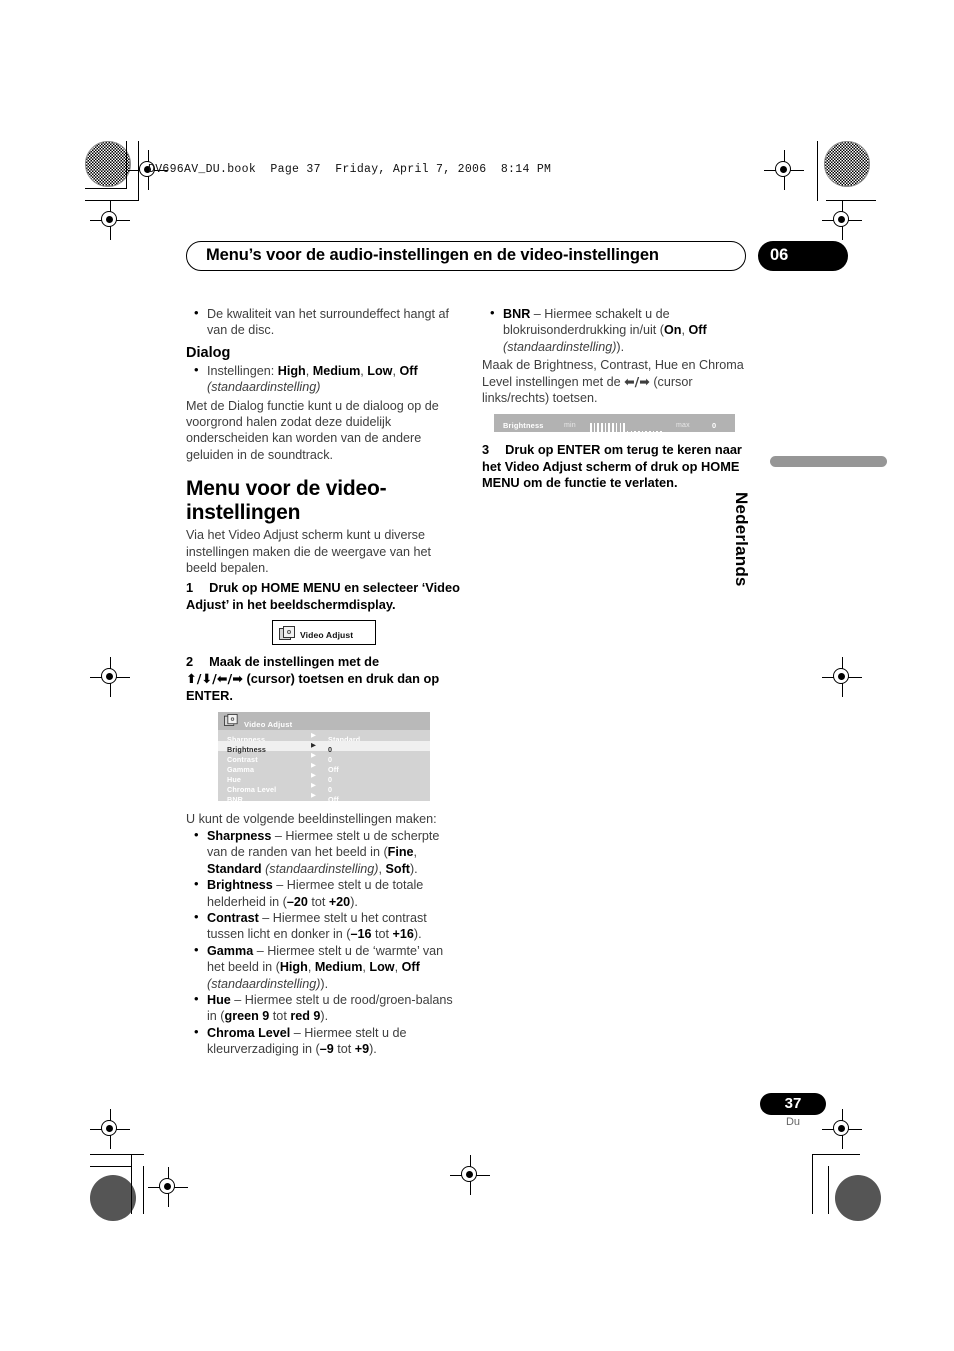  Describe the element at coordinates (408, 370) in the screenshot. I see `option-off: Off` at that location.